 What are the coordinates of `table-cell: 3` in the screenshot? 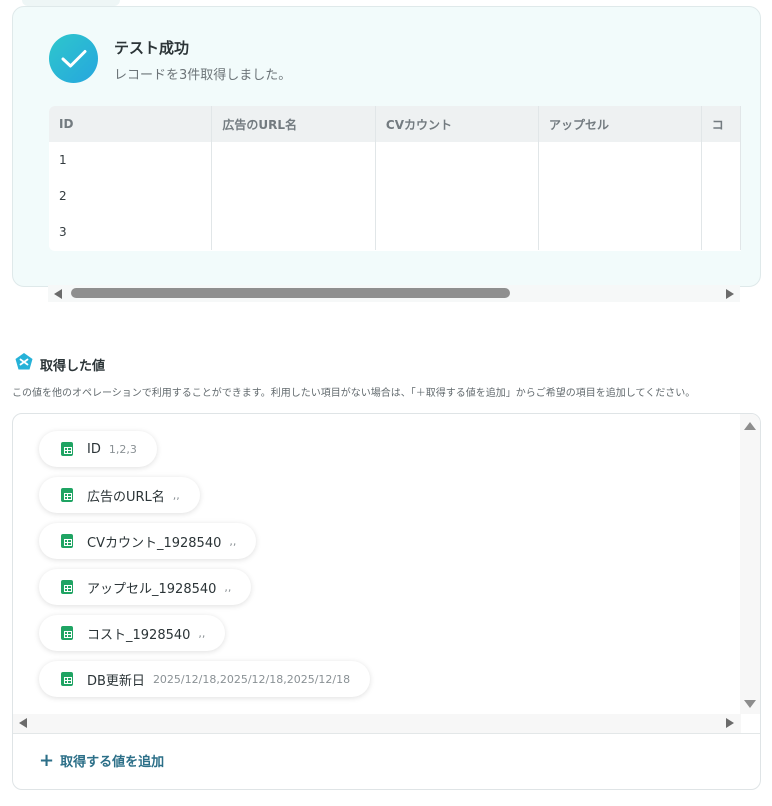 It's located at (131, 232).